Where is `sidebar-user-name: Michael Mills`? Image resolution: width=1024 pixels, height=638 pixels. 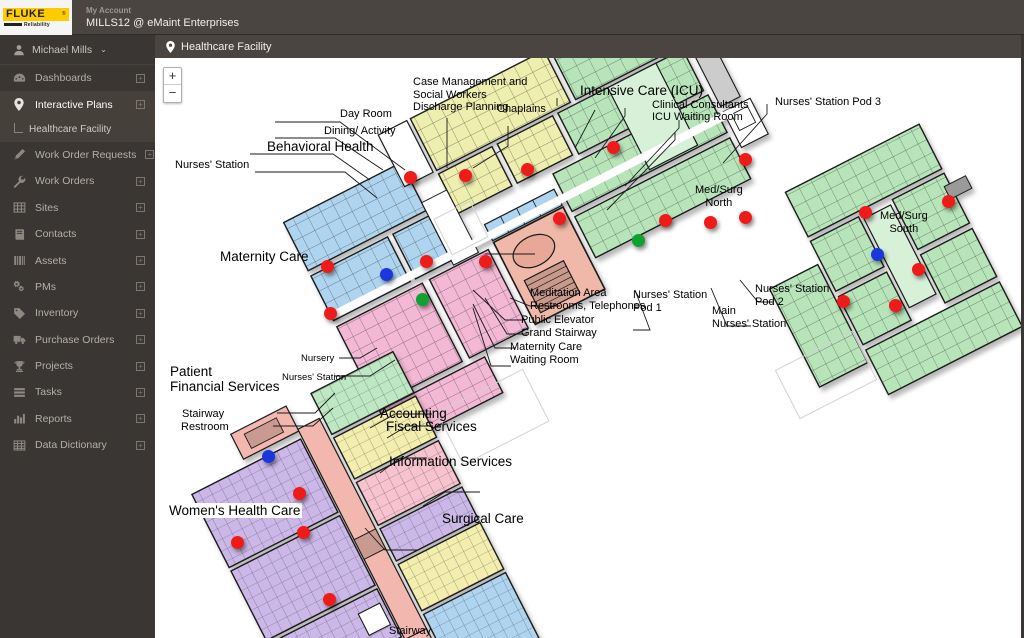 sidebar-user-name: Michael Mills is located at coordinates (62, 49).